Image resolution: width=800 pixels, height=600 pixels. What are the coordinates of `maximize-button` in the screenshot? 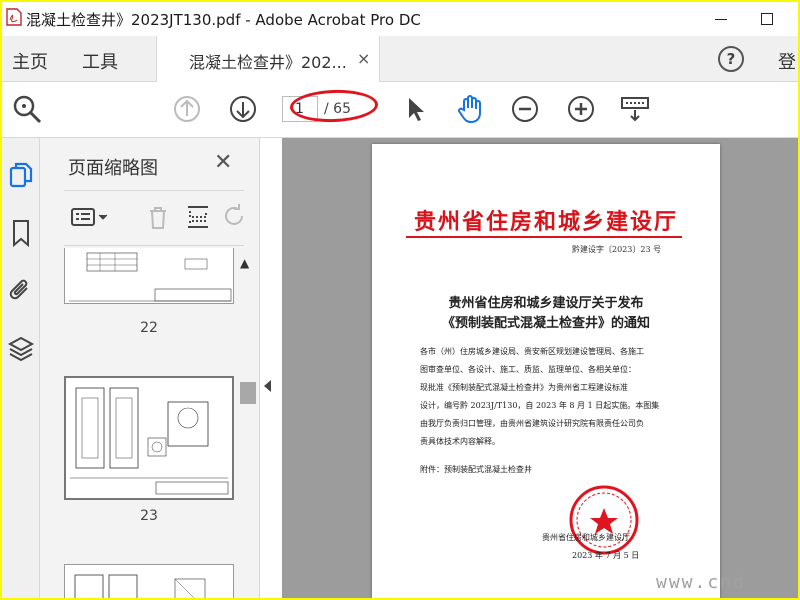 It's located at (767, 19).